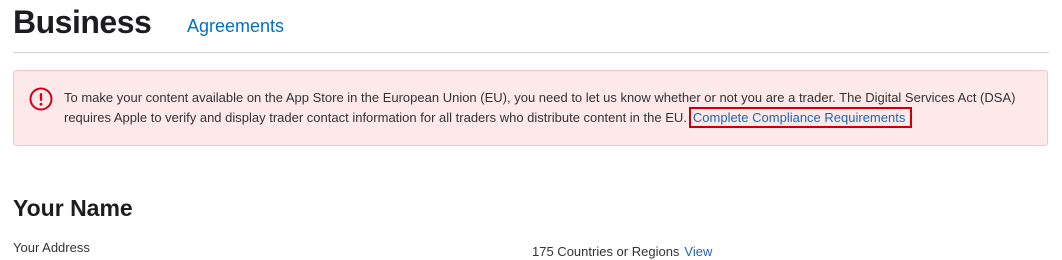 The height and width of the screenshot is (260, 1062). Describe the element at coordinates (73, 208) in the screenshot. I see `account-name-heading: Your Name` at that location.